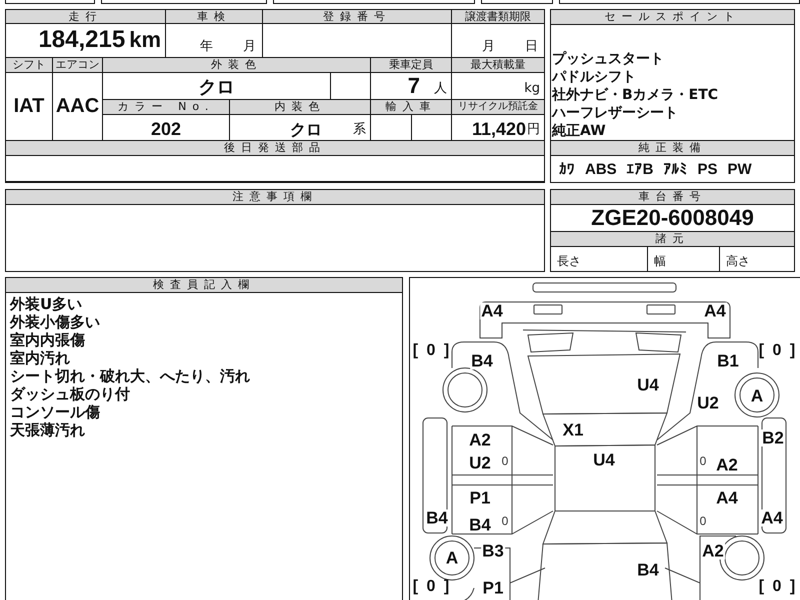 Image resolution: width=800 pixels, height=600 pixels. I want to click on unit-label: kg, so click(532, 89).